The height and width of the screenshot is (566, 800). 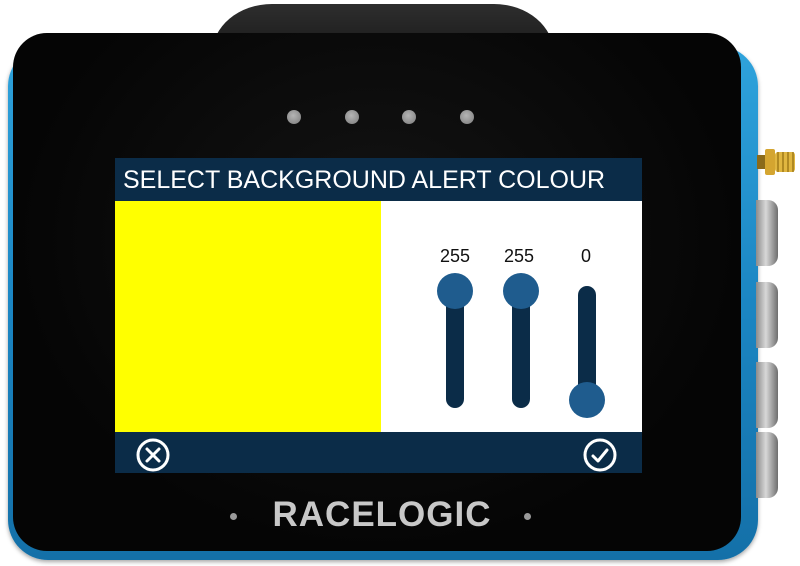 What do you see at coordinates (521, 291) in the screenshot?
I see `green-slider-handle` at bounding box center [521, 291].